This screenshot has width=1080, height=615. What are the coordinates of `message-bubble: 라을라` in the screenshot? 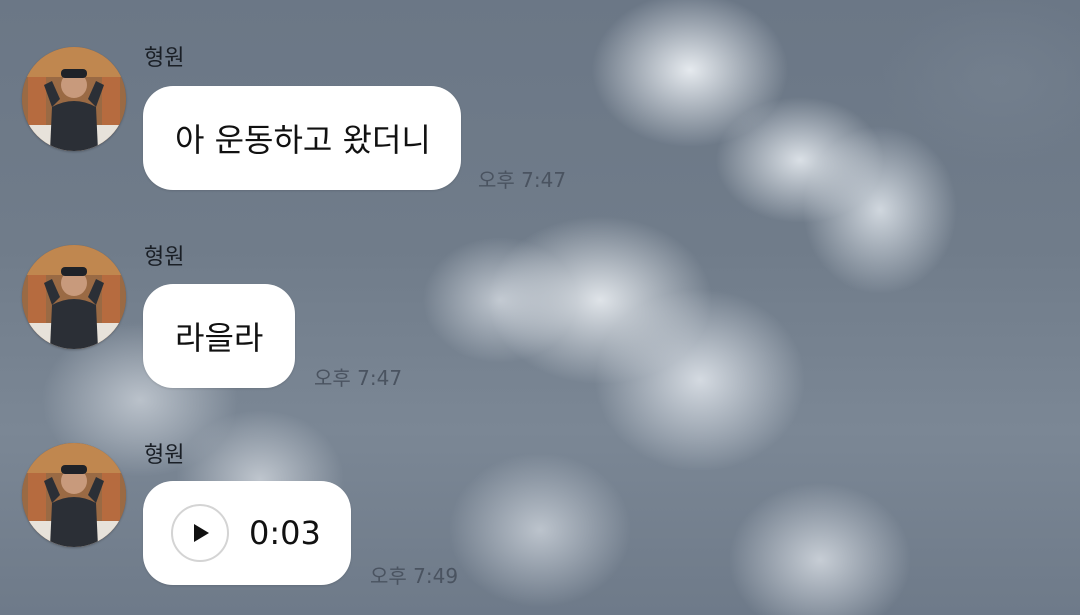 It's located at (219, 336).